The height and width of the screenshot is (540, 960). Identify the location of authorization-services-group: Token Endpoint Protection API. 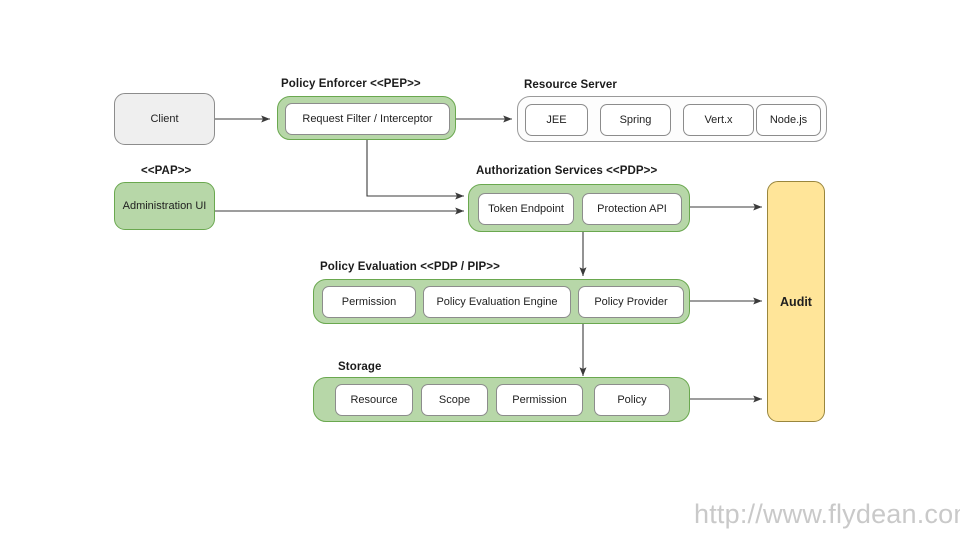
(579, 208).